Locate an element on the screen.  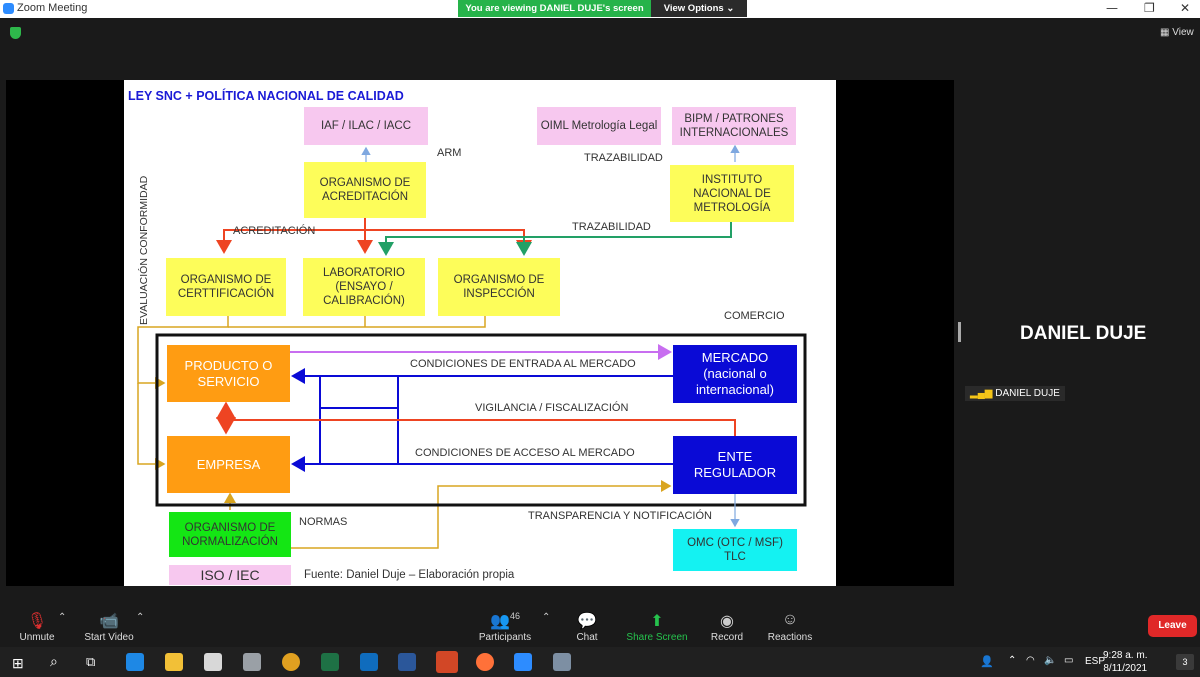
volume-icon: 🔈 is located at coordinates (1050, 660).